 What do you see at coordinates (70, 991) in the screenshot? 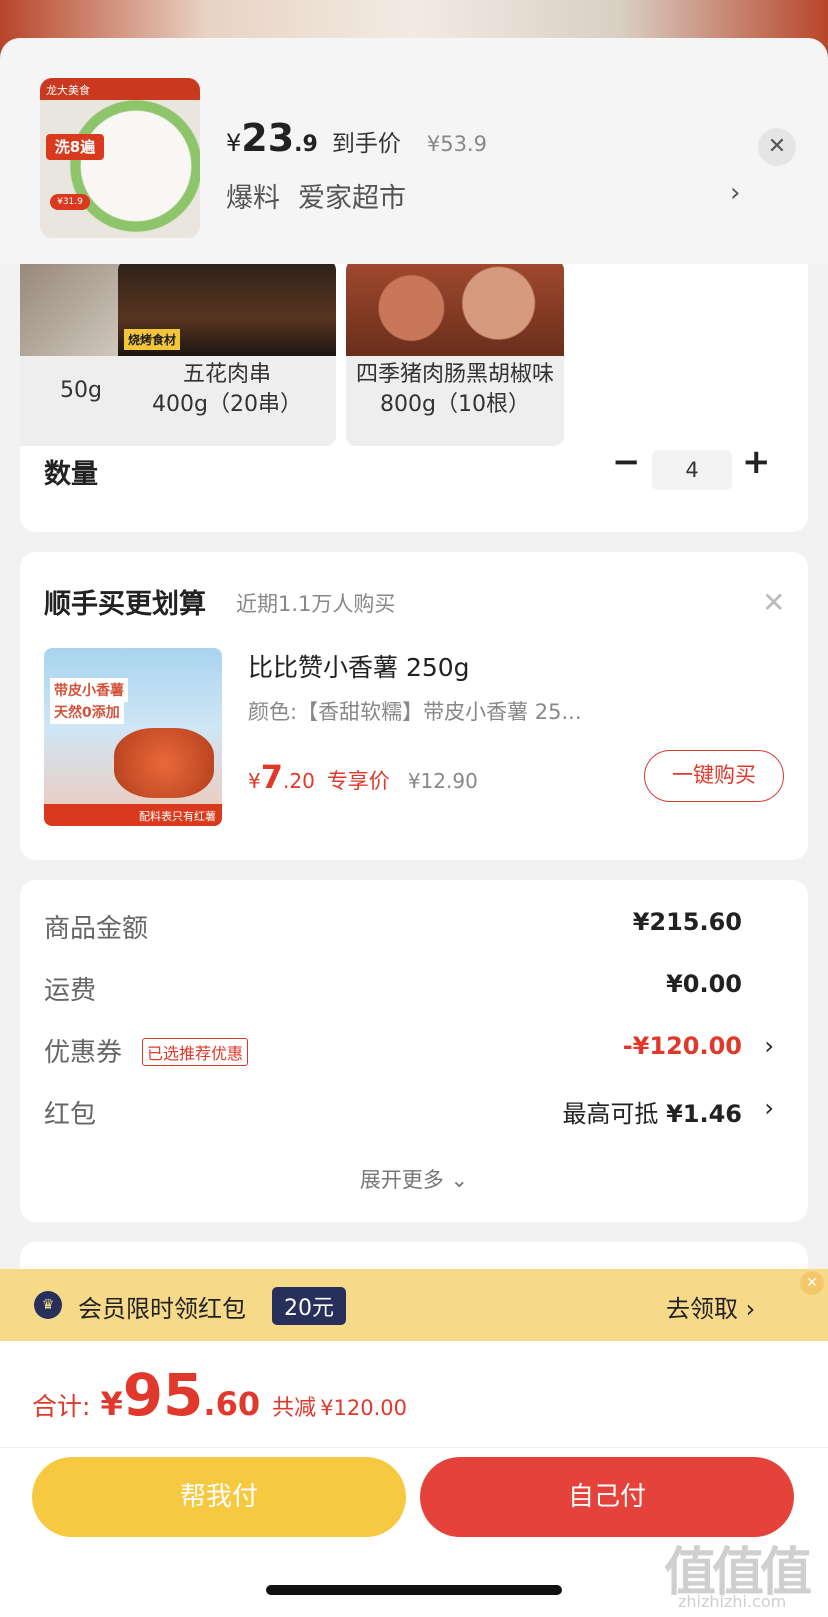
I see `shipping-label: 运费` at bounding box center [70, 991].